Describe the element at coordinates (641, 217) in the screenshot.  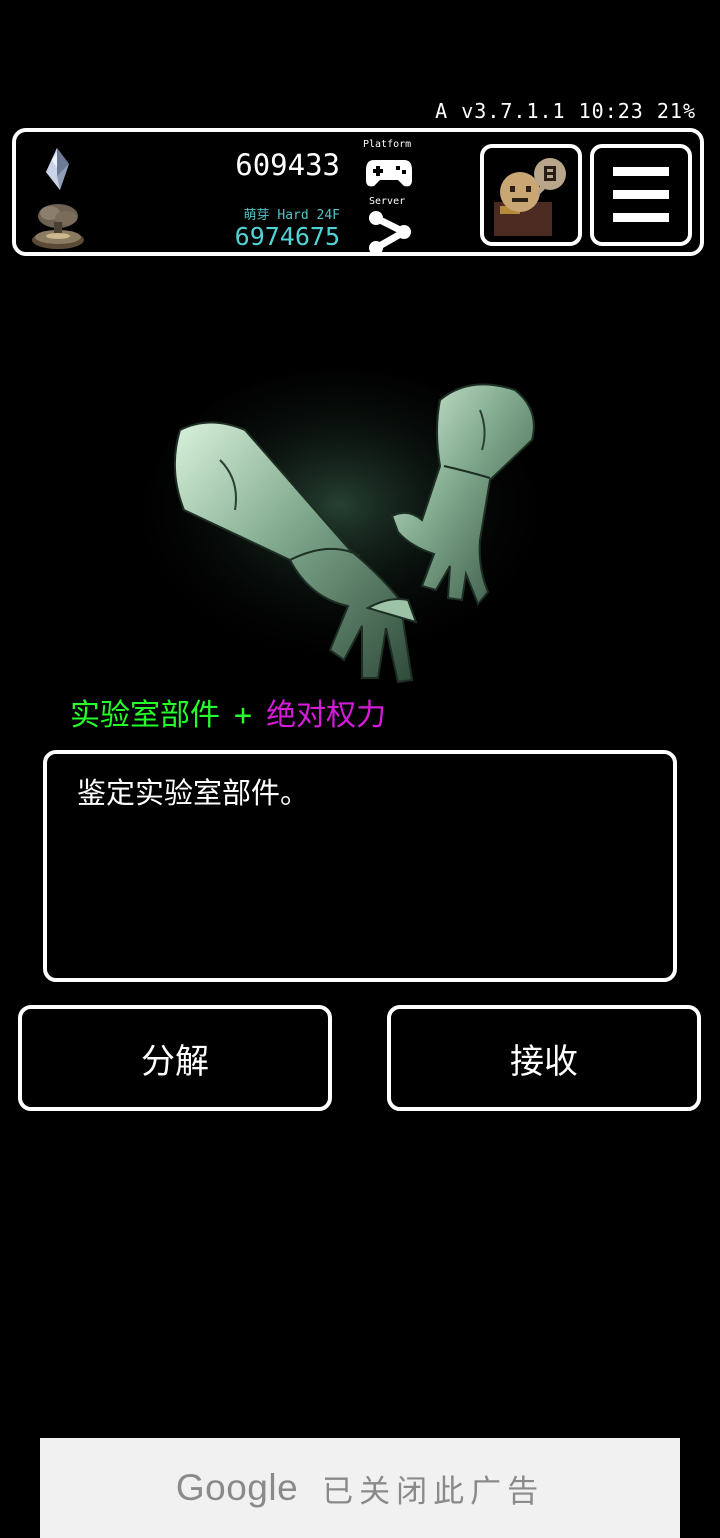
I see `menu-bar-bottom` at that location.